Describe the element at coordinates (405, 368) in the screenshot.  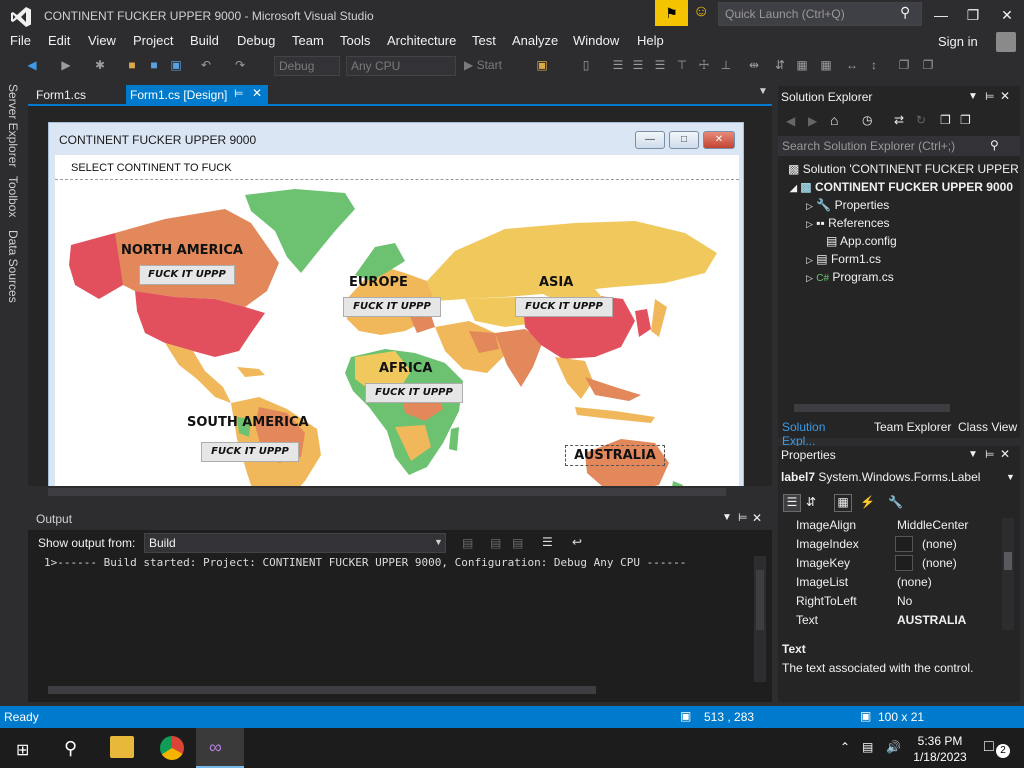
I see `continent-label-africa: AFRICA` at that location.